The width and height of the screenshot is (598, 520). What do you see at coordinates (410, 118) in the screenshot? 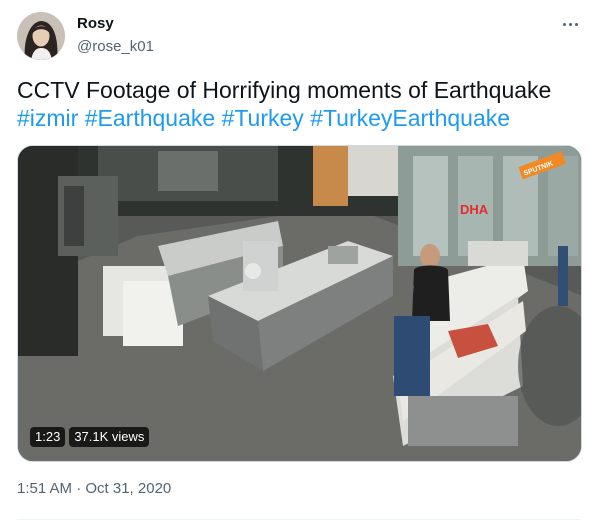
I see `hashtag-link: #TurkeyEarthquake` at bounding box center [410, 118].